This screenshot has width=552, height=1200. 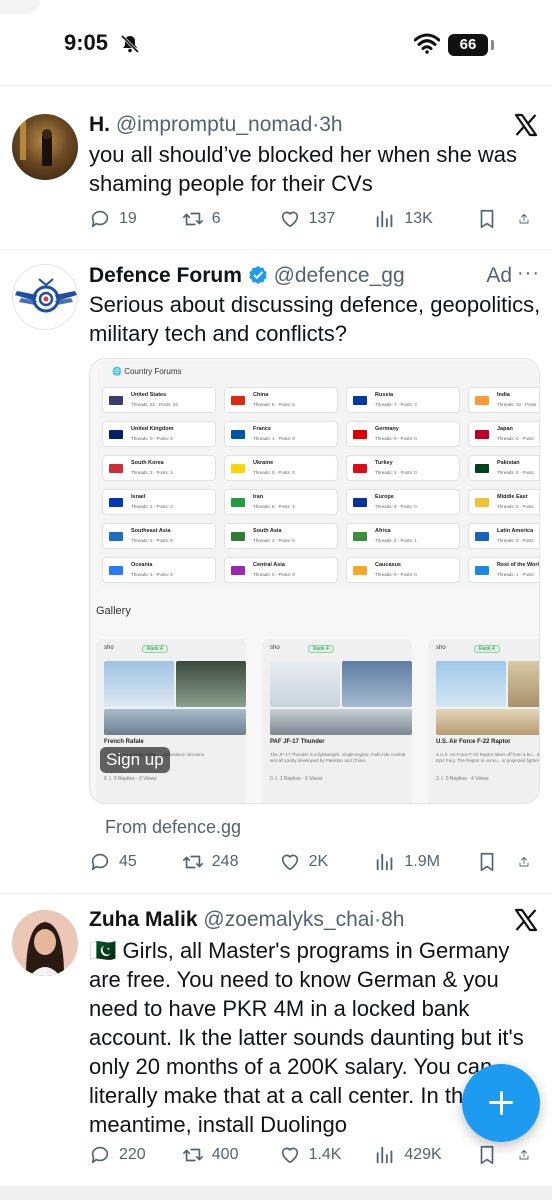 What do you see at coordinates (473, 742) in the screenshot?
I see `gallery-card-title: U.S. Air Force F-22 Raptor` at bounding box center [473, 742].